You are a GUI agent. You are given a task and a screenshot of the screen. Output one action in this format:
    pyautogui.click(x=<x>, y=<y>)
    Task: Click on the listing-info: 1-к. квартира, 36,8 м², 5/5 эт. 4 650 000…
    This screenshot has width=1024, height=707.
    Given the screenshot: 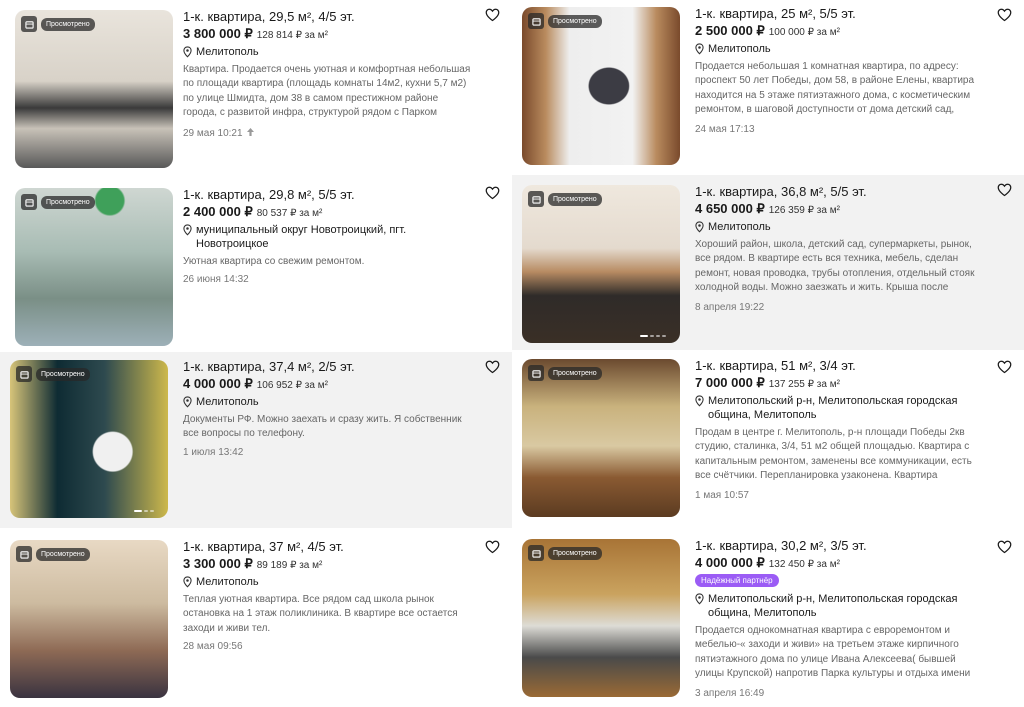 What is the action you would take?
    pyautogui.click(x=840, y=248)
    